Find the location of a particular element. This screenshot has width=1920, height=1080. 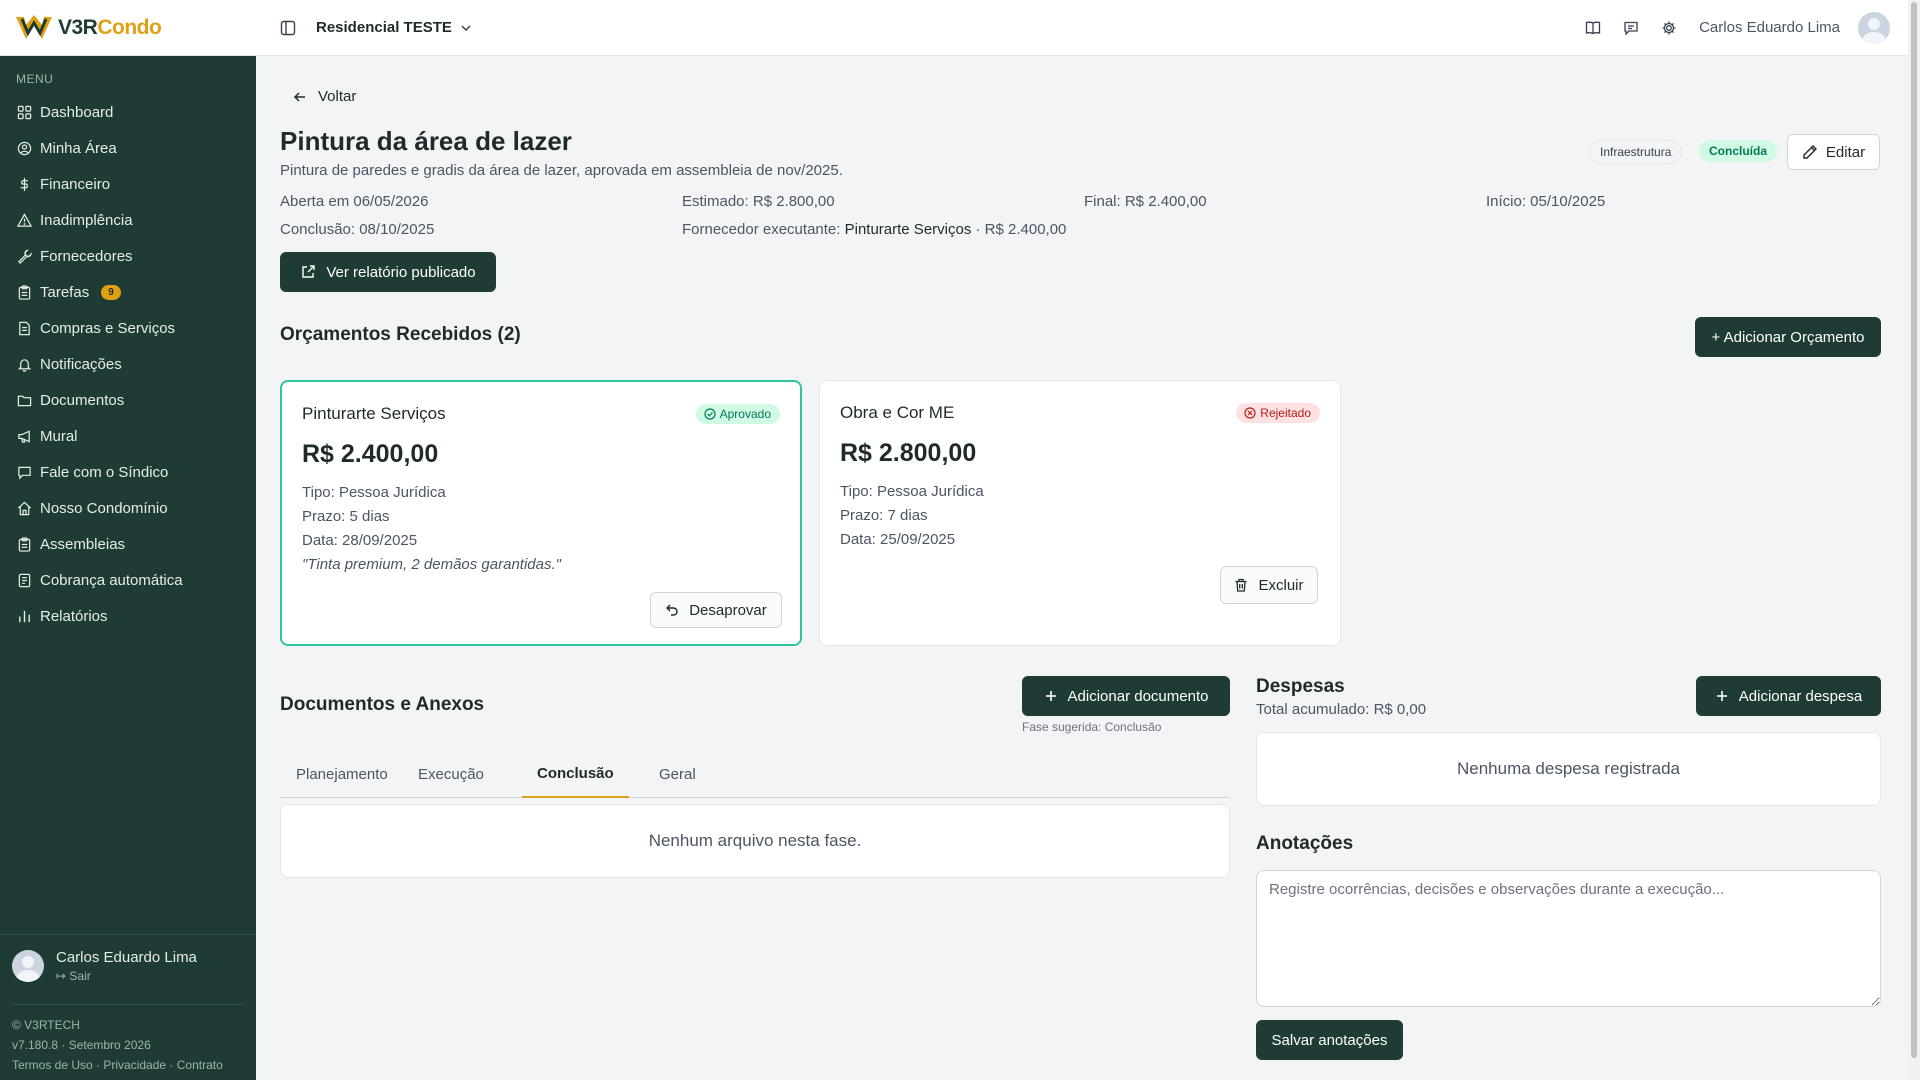

sidebar-item-label: Tarefas is located at coordinates (65, 292).